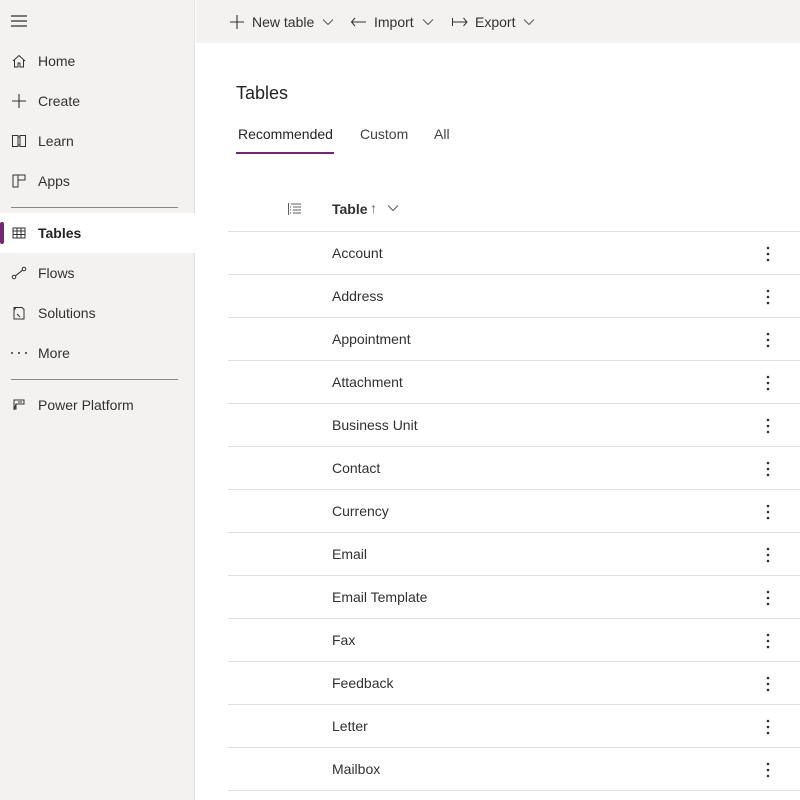 The width and height of the screenshot is (800, 800). I want to click on export-button: Export, so click(493, 21).